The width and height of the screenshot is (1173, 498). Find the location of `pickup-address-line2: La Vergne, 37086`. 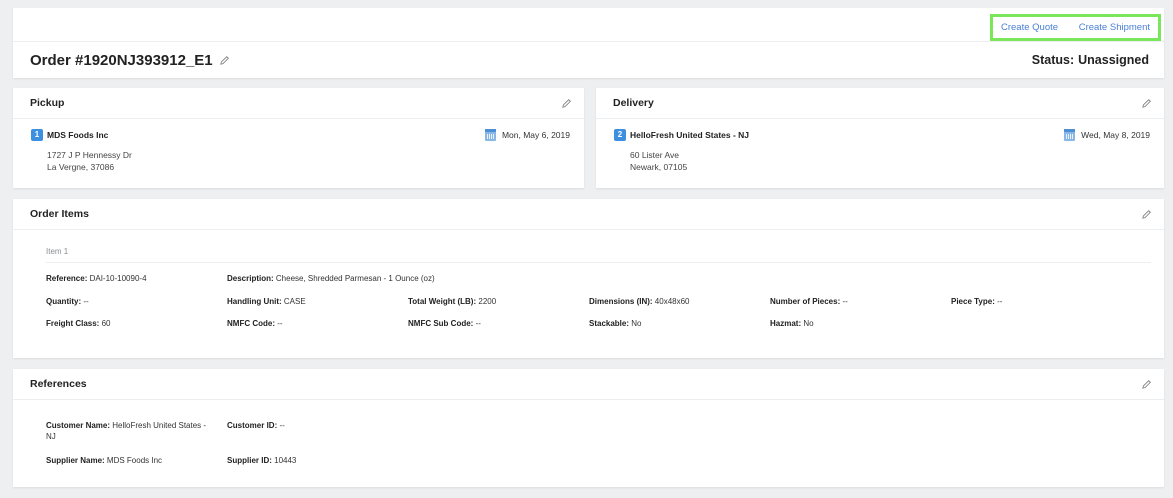

pickup-address-line2: La Vergne, 37086 is located at coordinates (81, 167).